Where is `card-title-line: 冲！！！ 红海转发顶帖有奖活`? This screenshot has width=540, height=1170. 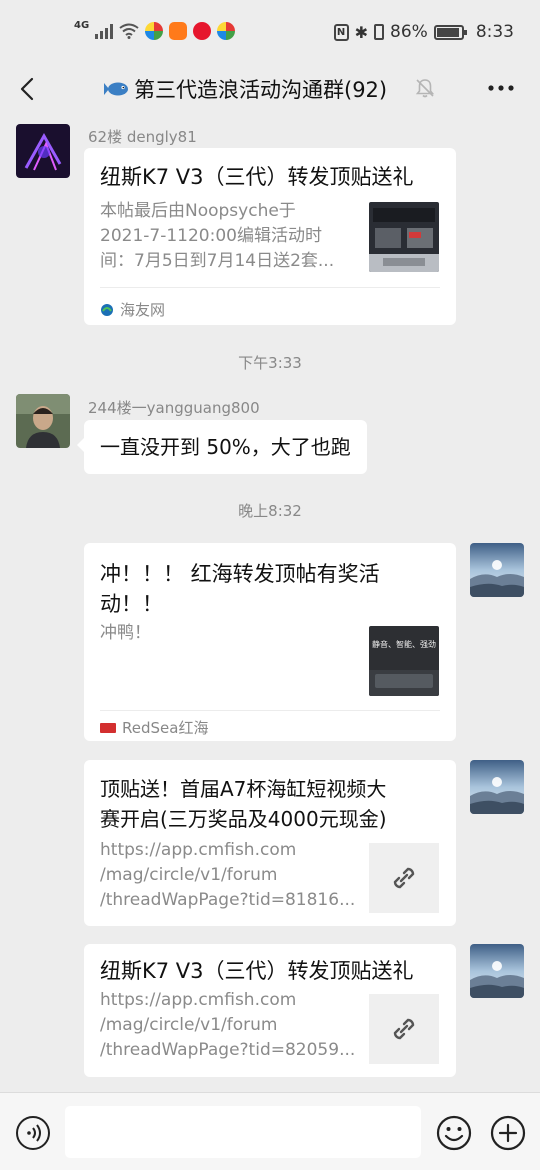 card-title-line: 冲！！！ 红海转发顶帖有奖活 is located at coordinates (240, 574).